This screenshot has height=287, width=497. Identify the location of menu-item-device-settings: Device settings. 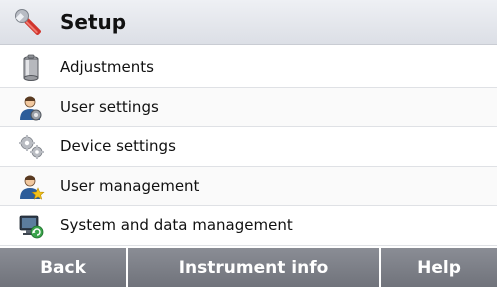
(248, 147).